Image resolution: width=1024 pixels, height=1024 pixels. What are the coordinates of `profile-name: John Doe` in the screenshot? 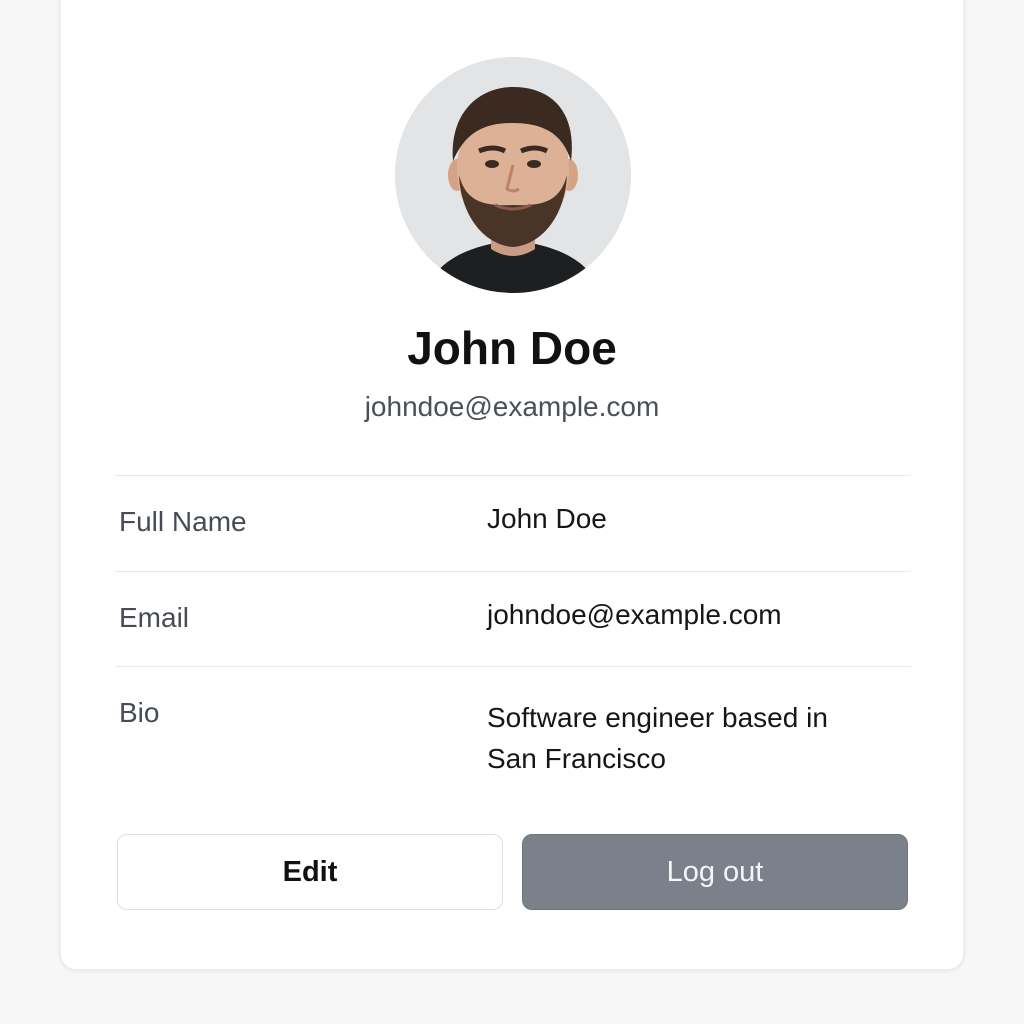 It's located at (512, 348).